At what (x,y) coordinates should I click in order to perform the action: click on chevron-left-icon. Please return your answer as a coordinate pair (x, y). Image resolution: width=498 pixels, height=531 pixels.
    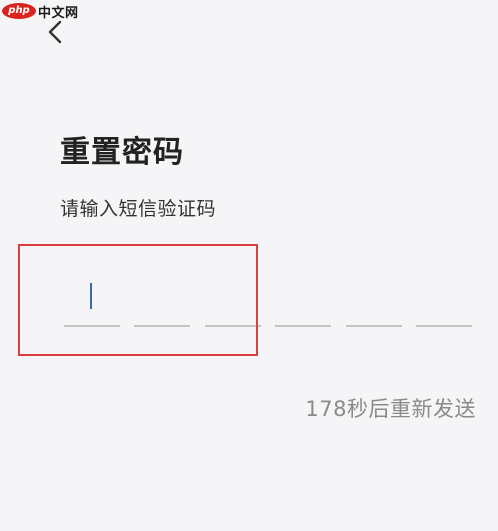
    Looking at the image, I should click on (55, 32).